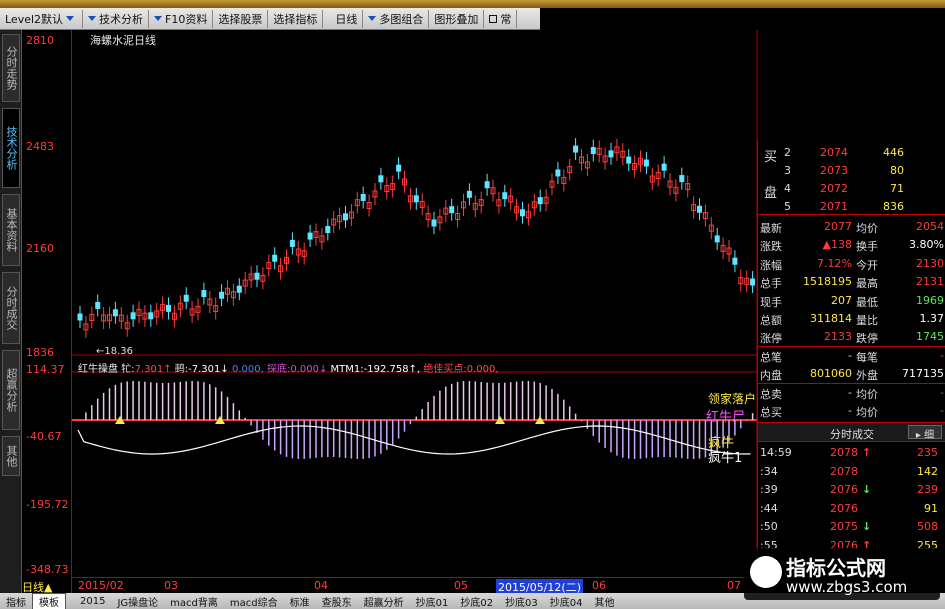  Describe the element at coordinates (834, 263) in the screenshot. I see `stat-value: 7.12%` at that location.